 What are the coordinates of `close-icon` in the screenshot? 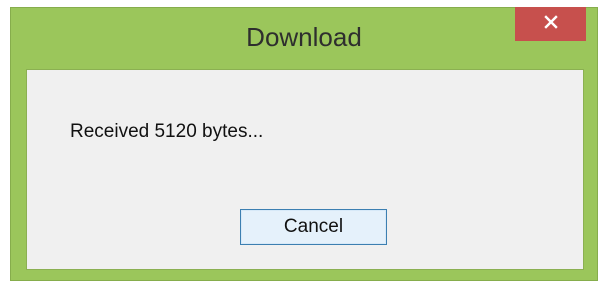 It's located at (551, 24).